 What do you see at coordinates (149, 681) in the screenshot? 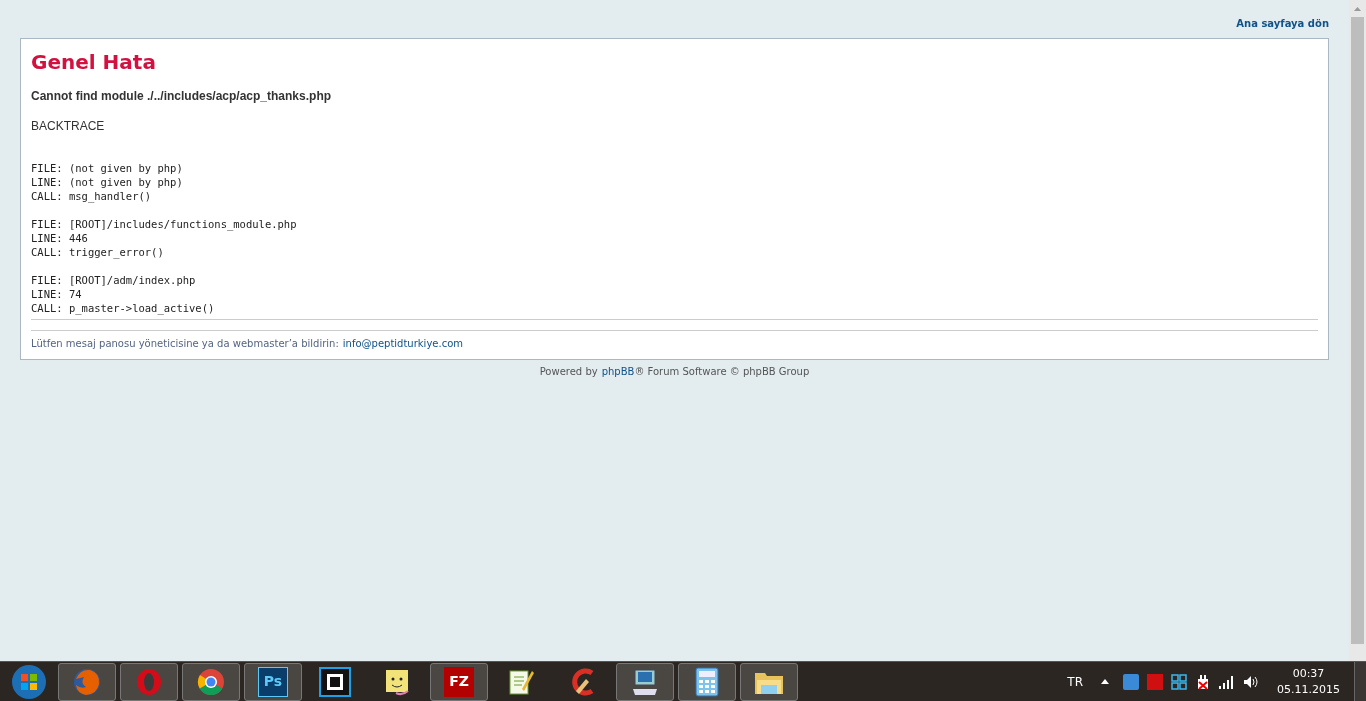
I see `letter-o-icon` at bounding box center [149, 681].